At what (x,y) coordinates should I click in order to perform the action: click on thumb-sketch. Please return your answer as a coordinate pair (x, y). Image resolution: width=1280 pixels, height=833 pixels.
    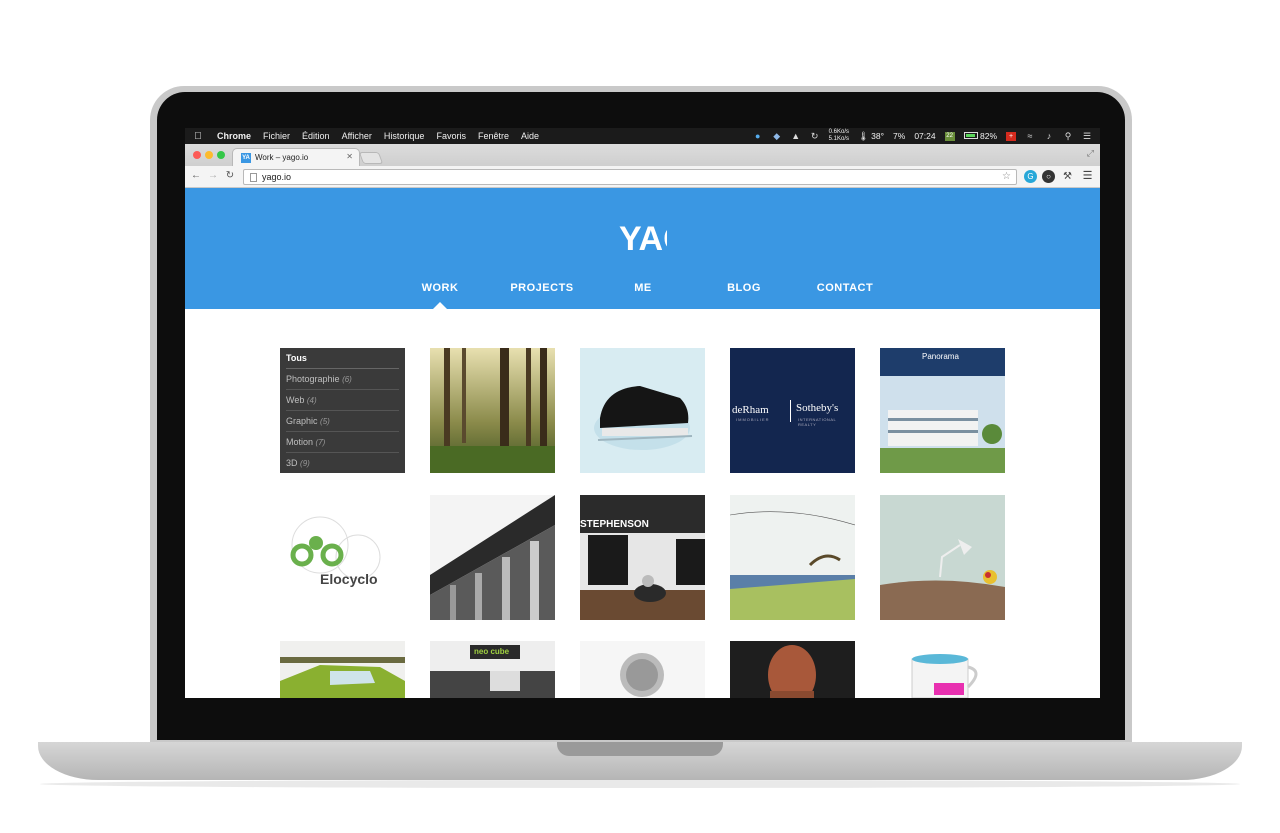
    Looking at the image, I should click on (642, 669).